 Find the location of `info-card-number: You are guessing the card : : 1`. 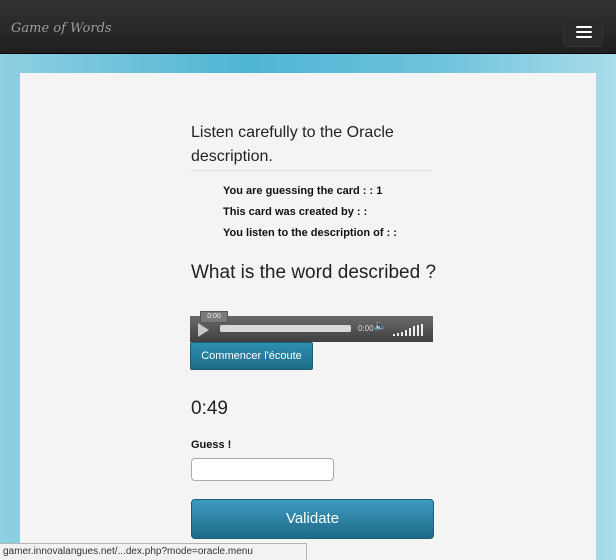

info-card-number: You are guessing the card : : 1 is located at coordinates (303, 191).